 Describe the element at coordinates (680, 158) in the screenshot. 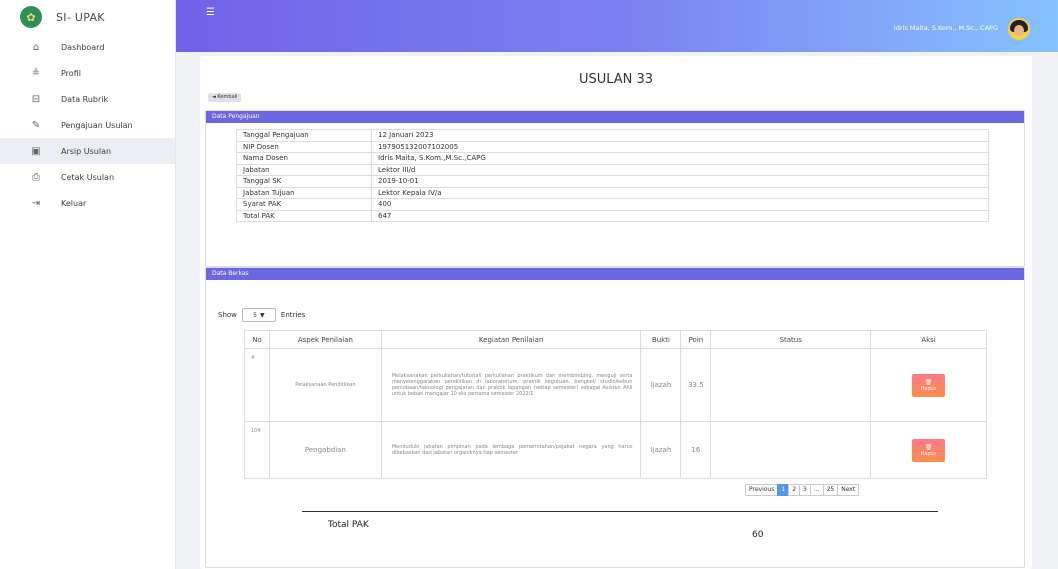

I see `field-value: Idris Maita, S.Kom.,M.Sc.,CAPG` at that location.